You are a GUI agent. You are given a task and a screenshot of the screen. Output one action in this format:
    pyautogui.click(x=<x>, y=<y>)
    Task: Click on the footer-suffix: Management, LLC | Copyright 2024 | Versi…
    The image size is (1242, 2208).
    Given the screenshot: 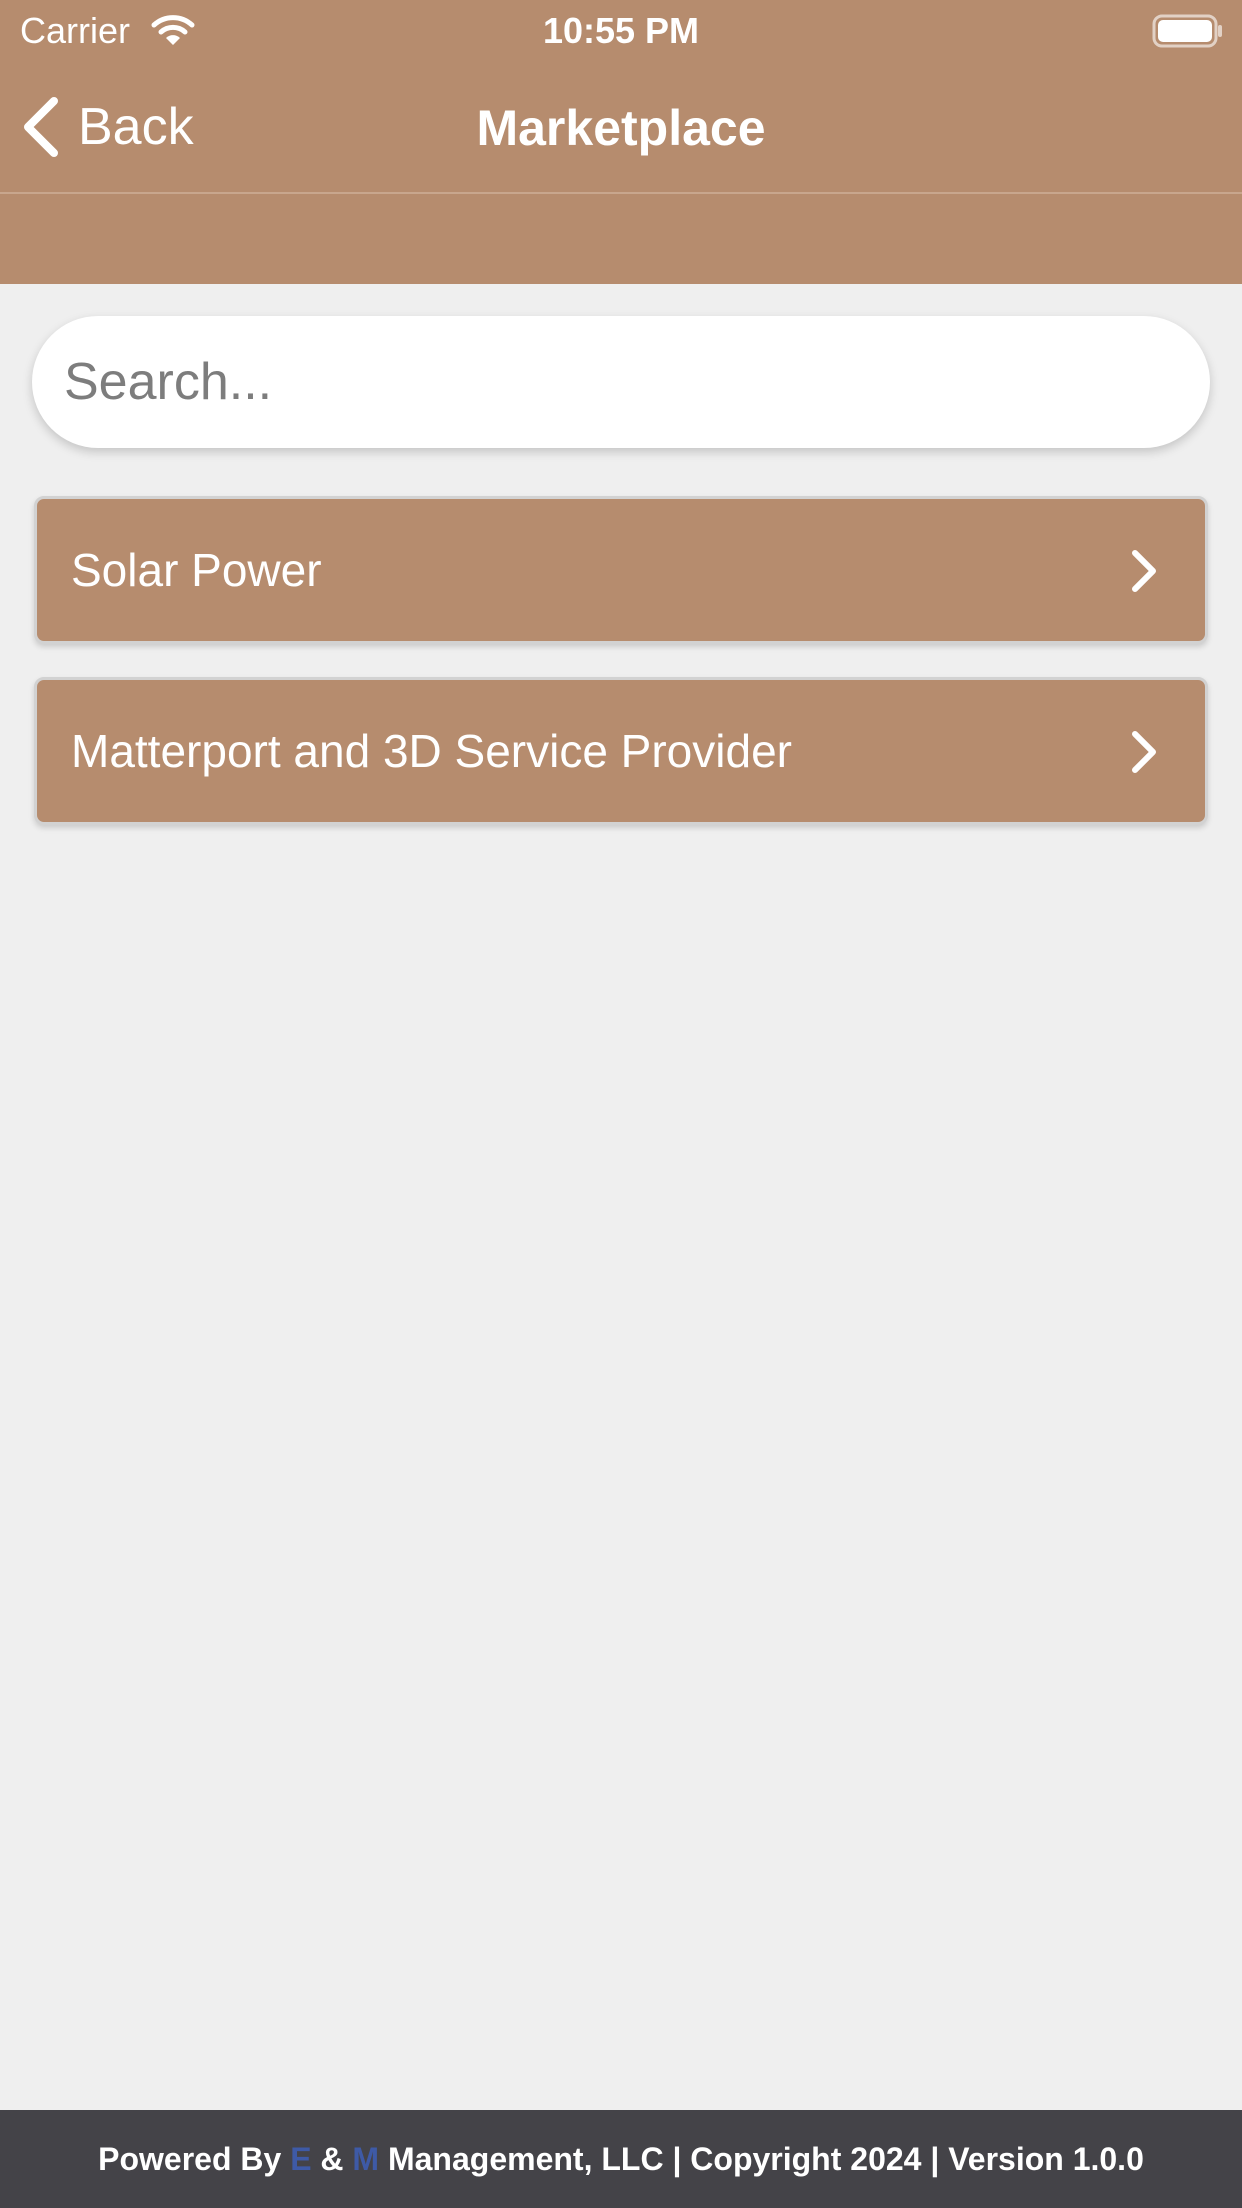 What is the action you would take?
    pyautogui.click(x=765, y=2159)
    